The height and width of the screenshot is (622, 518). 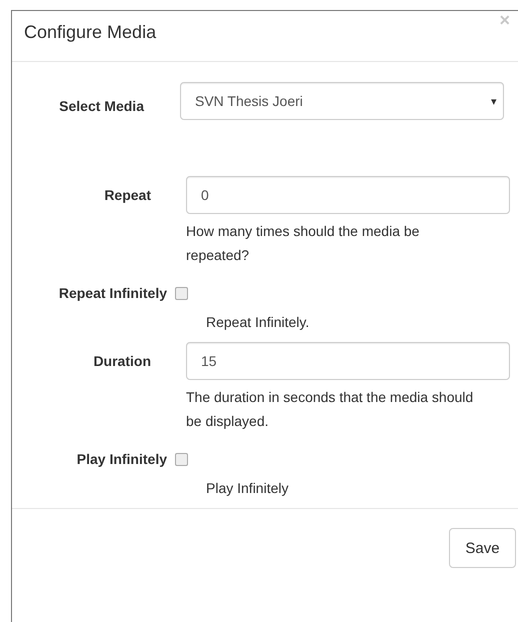 What do you see at coordinates (482, 548) in the screenshot?
I see `save-button: Save` at bounding box center [482, 548].